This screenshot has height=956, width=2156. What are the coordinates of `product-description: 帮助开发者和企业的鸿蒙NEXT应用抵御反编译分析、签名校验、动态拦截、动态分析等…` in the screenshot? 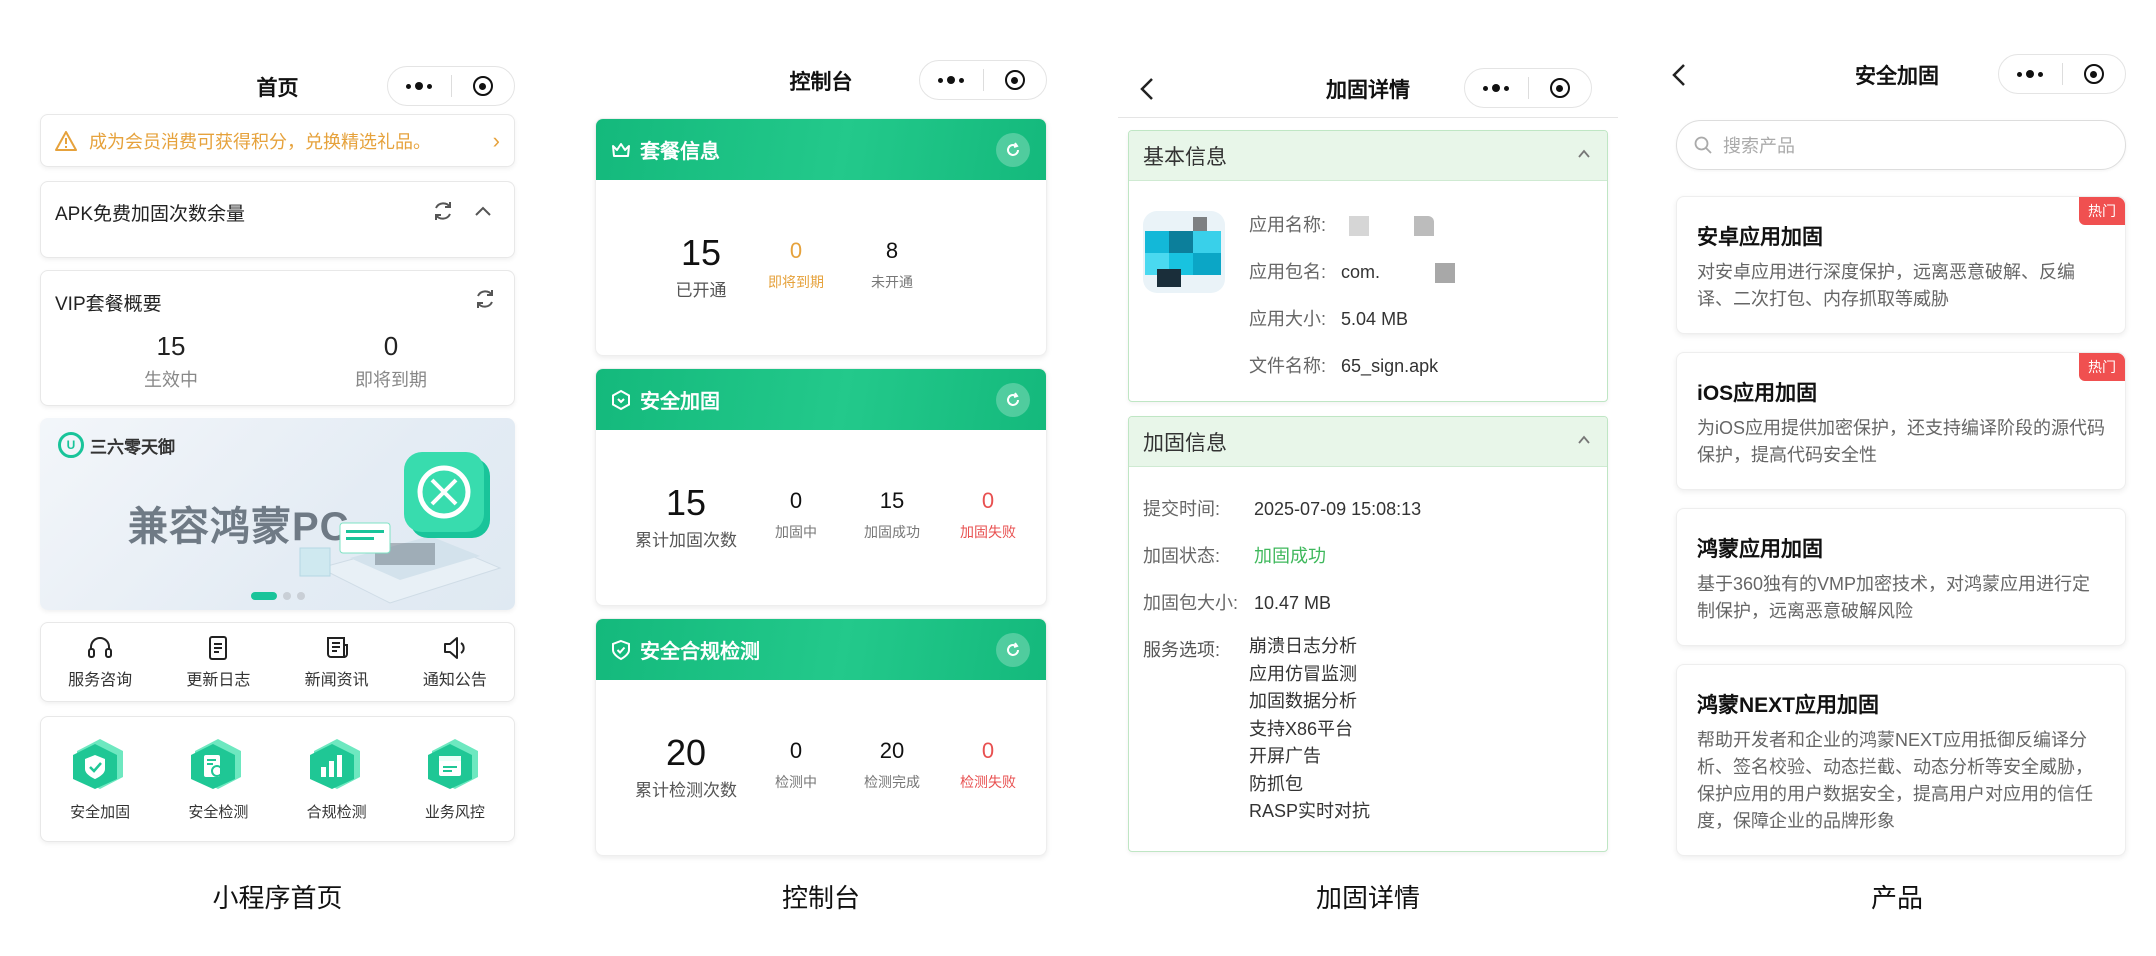 It's located at (1895, 780).